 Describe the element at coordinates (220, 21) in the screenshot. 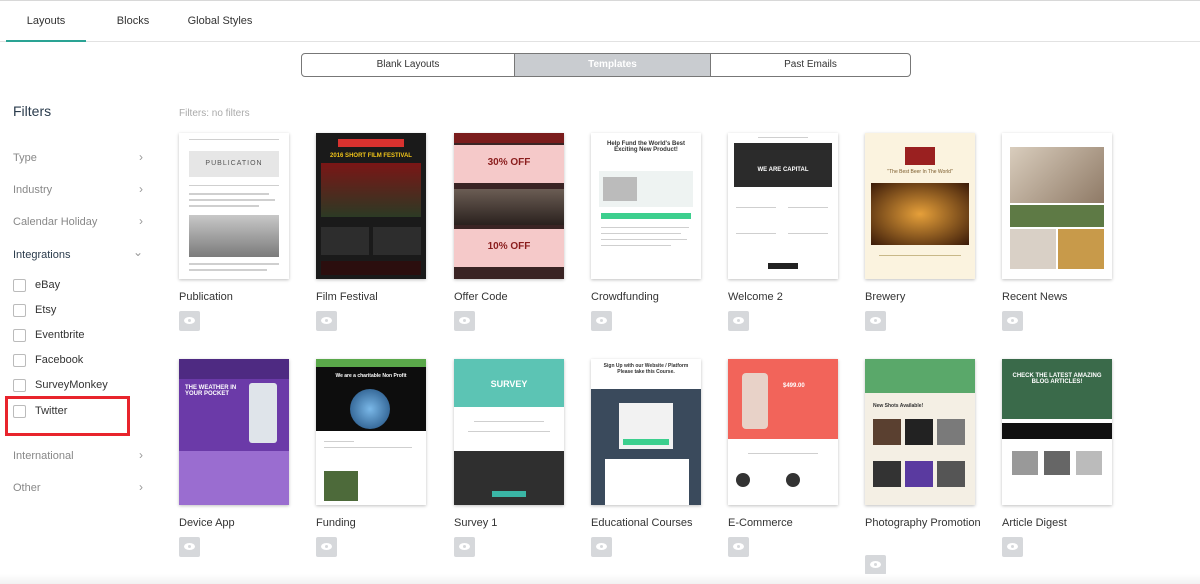

I see `tab-global-styles: Global Styles` at that location.